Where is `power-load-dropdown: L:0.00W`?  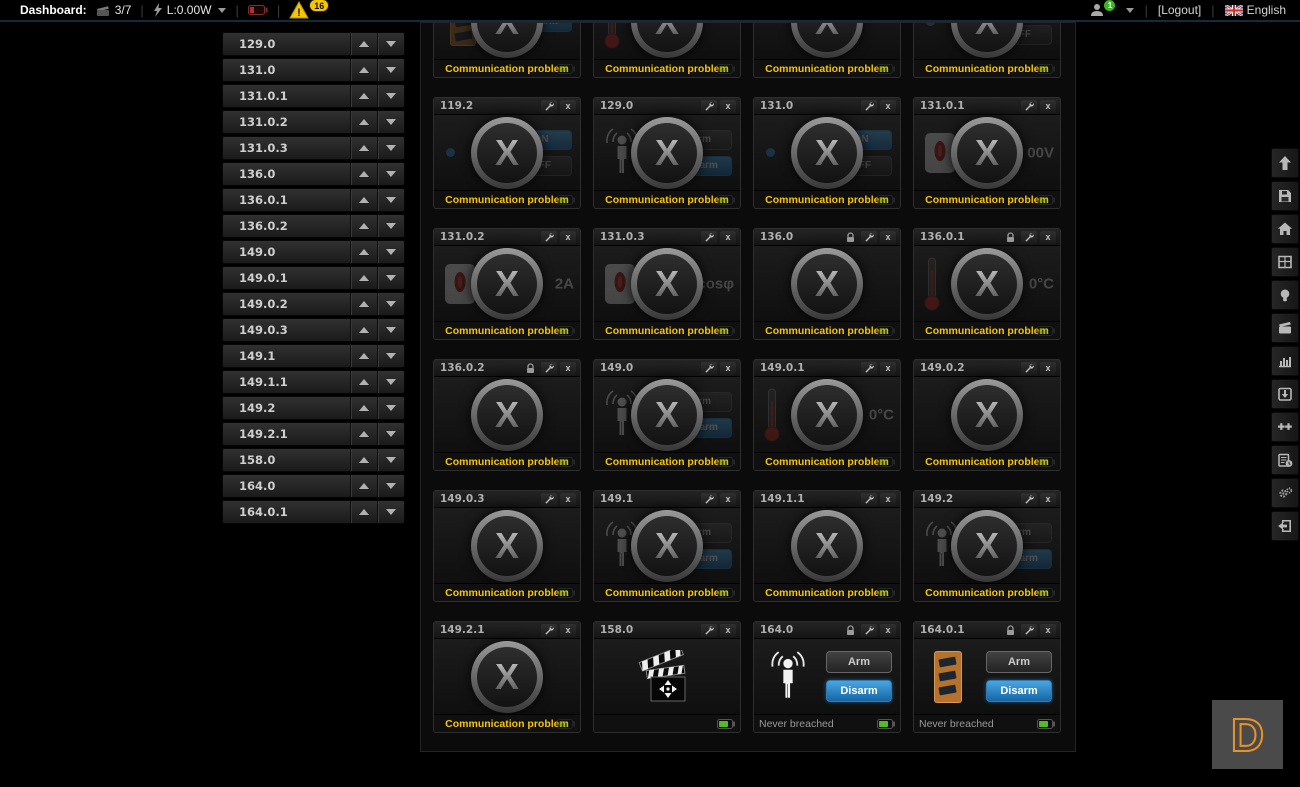
power-load-dropdown: L:0.00W is located at coordinates (190, 10).